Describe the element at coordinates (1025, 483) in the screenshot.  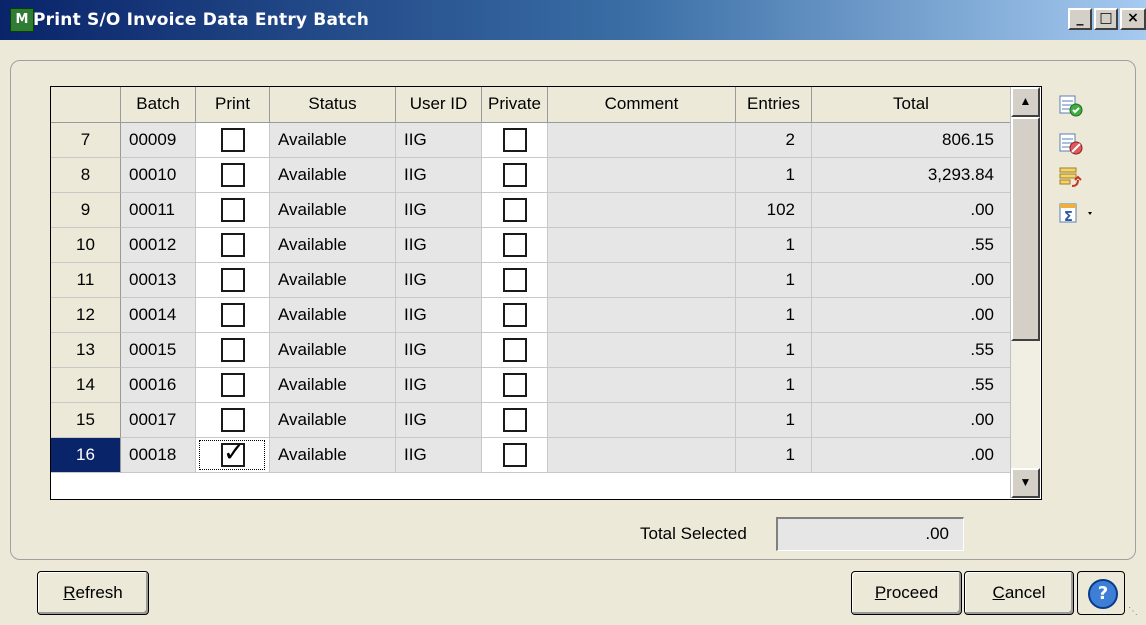
I see `scroll-down-button: ▼` at that location.